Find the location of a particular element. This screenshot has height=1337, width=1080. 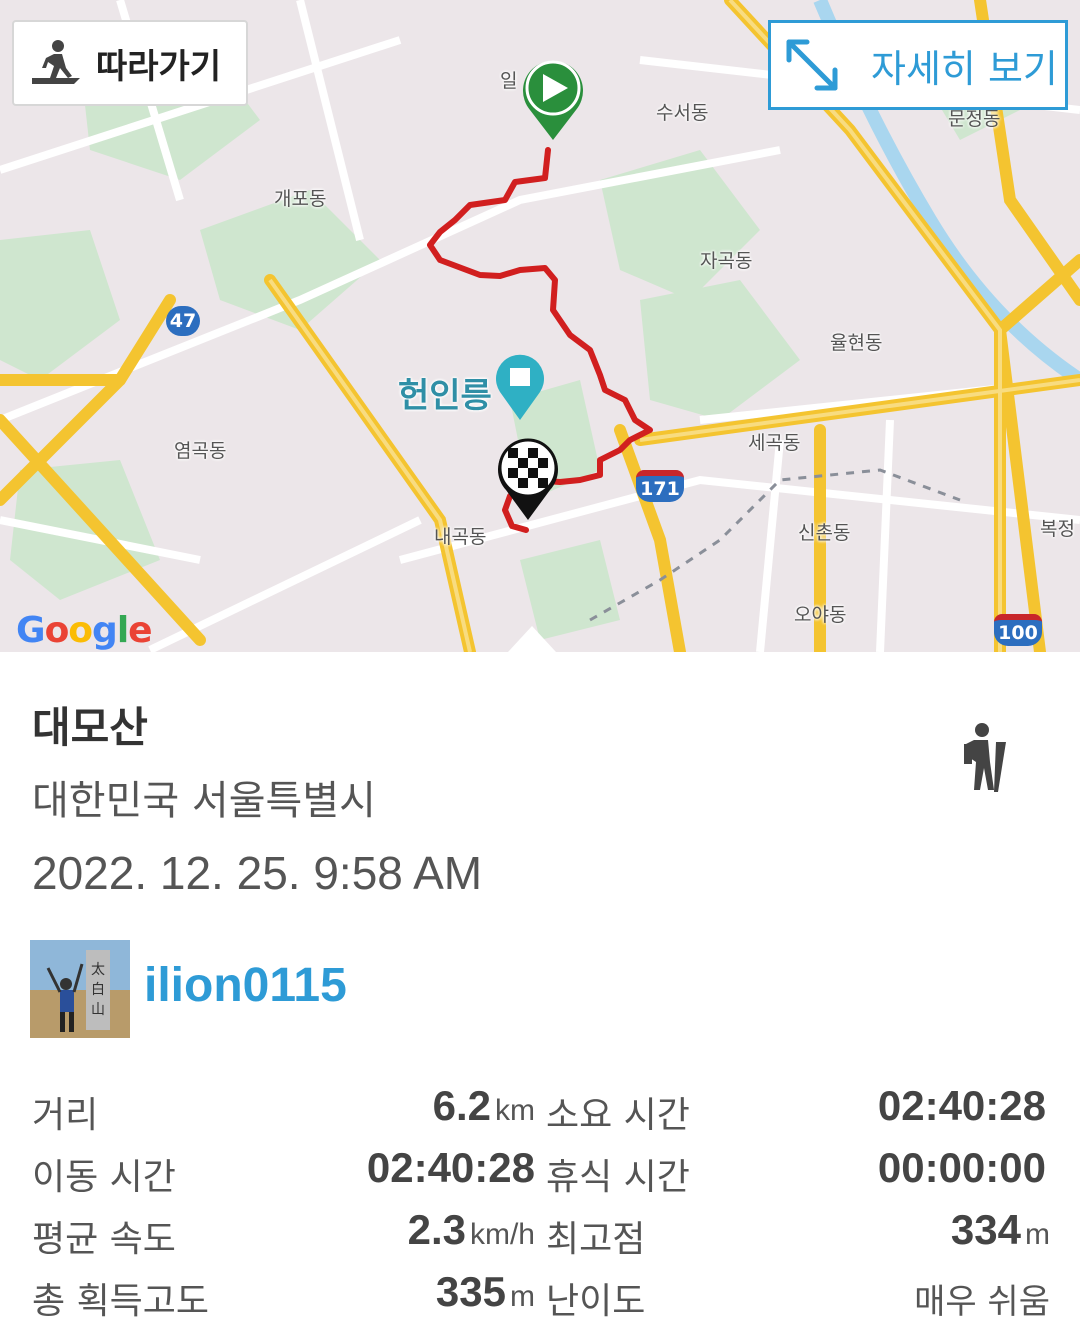

svg-text: 白 is located at coordinates (98, 990).